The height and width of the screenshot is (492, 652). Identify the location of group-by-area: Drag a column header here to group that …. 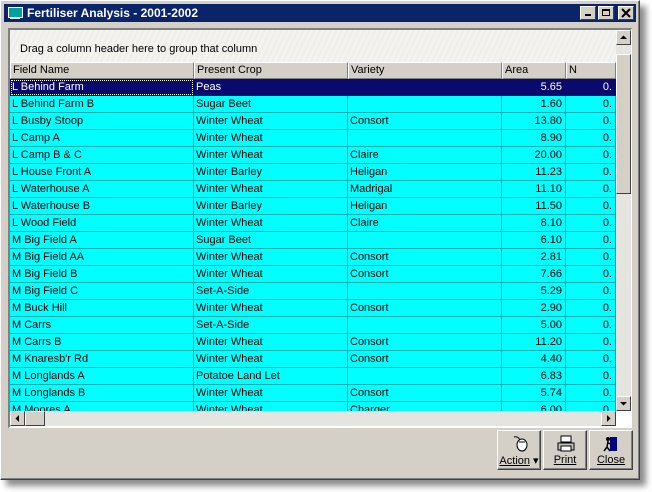
(313, 46).